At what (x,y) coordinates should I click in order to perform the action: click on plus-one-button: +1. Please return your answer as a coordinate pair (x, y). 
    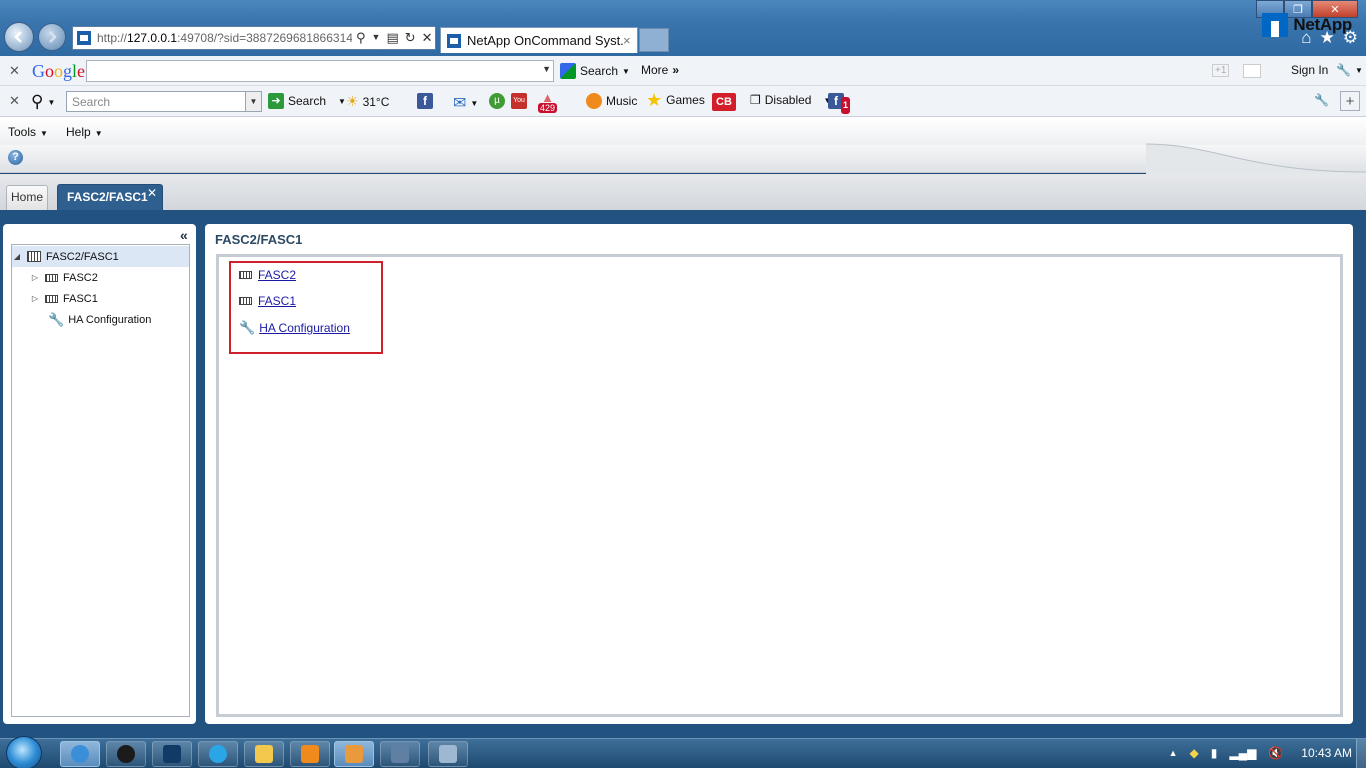
    Looking at the image, I should click on (1221, 70).